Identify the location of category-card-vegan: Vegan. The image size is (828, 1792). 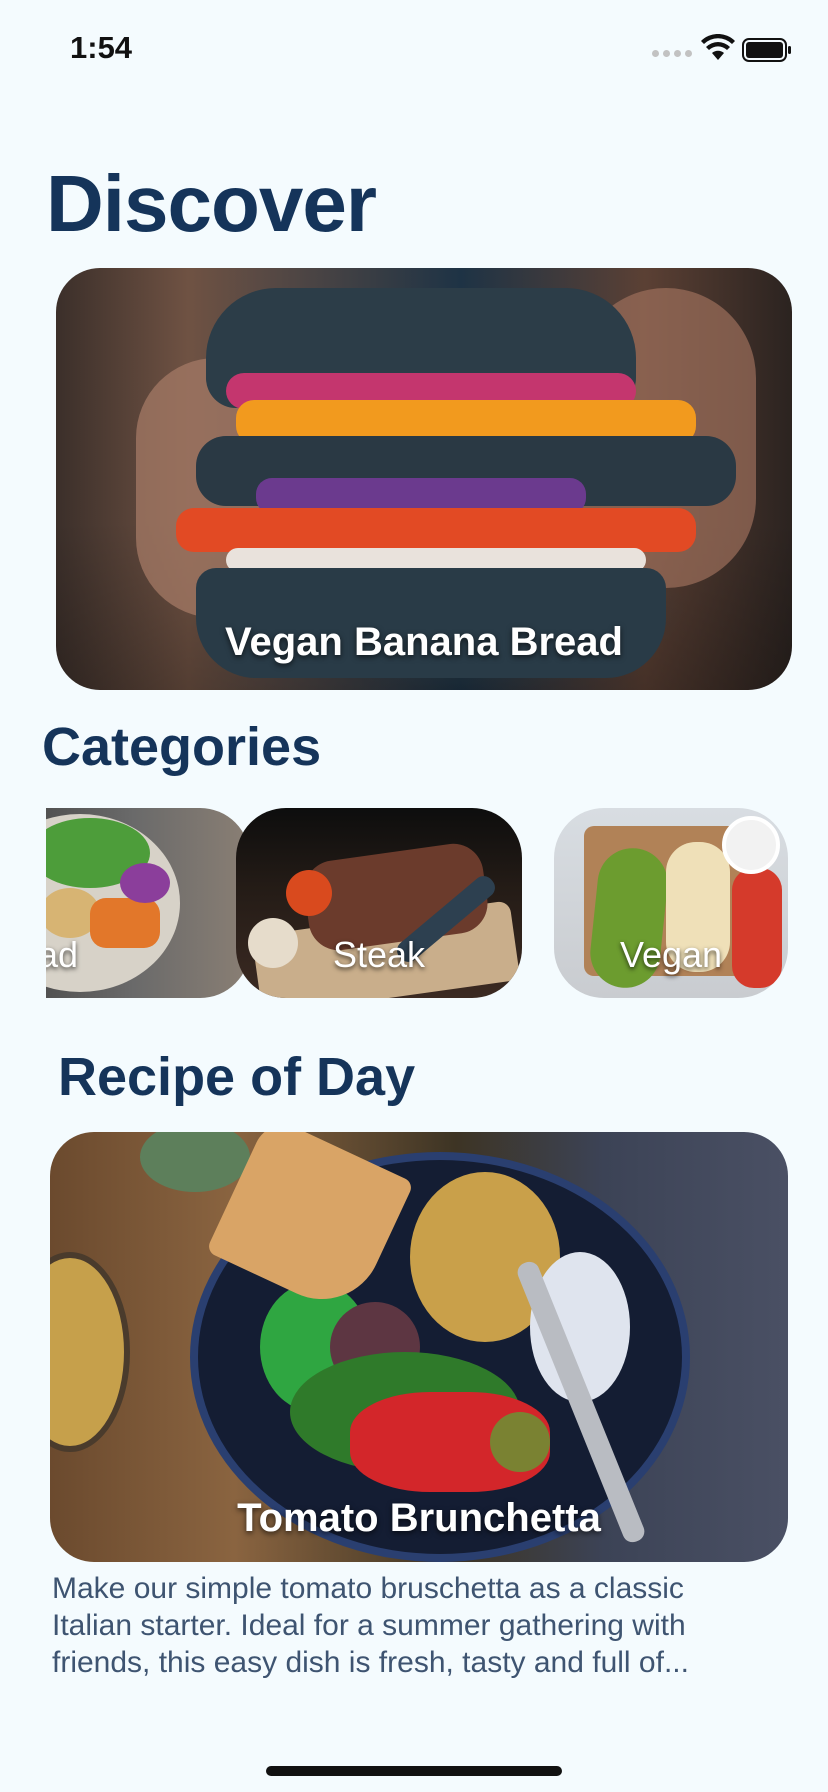
(671, 903).